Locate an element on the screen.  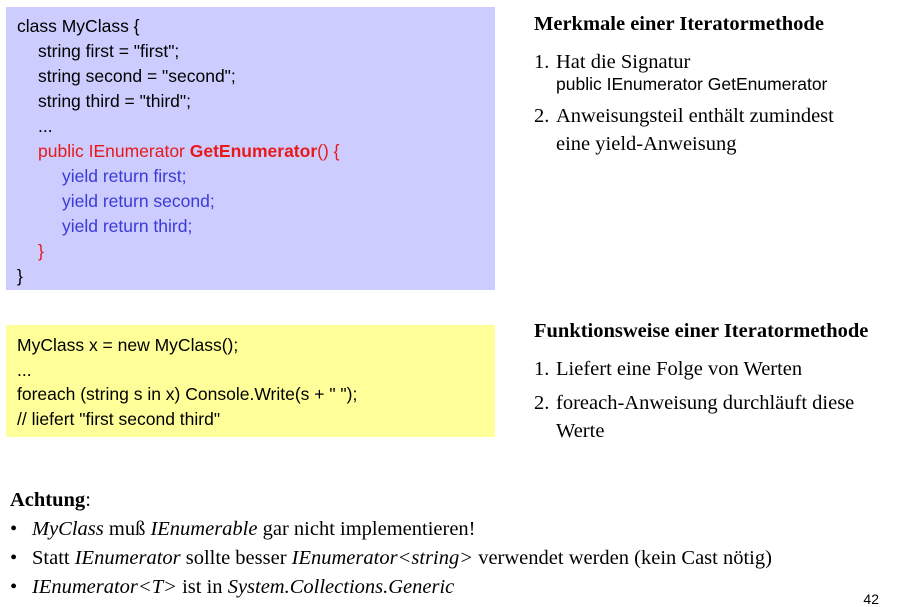
yield-line: yield return first; is located at coordinates (124, 176).